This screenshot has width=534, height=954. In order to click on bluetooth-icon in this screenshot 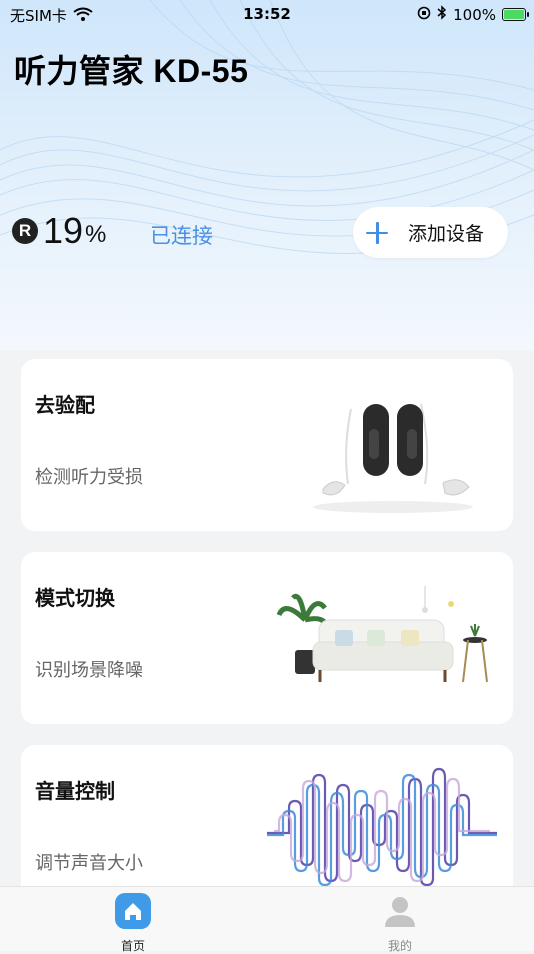, I will do `click(442, 14)`.